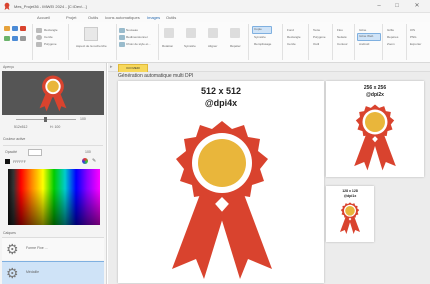 The height and width of the screenshot is (284, 430). What do you see at coordinates (417, 6) in the screenshot?
I see `close-button: ✕` at bounding box center [417, 6].